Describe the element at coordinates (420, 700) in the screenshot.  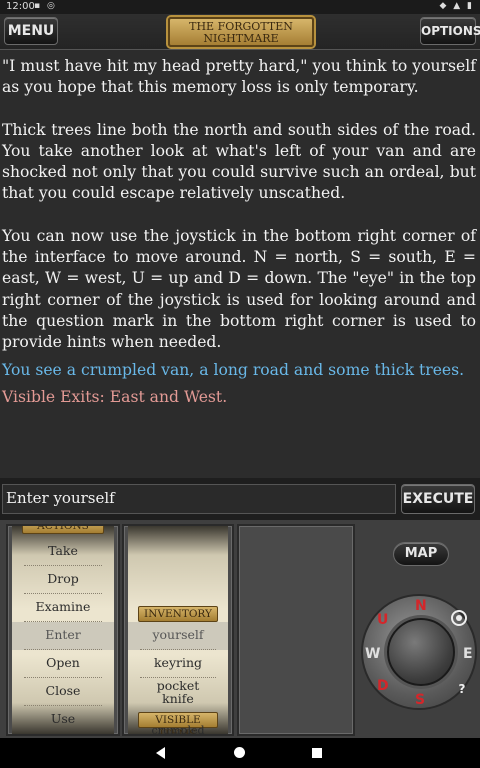
I see `south-button: S` at that location.